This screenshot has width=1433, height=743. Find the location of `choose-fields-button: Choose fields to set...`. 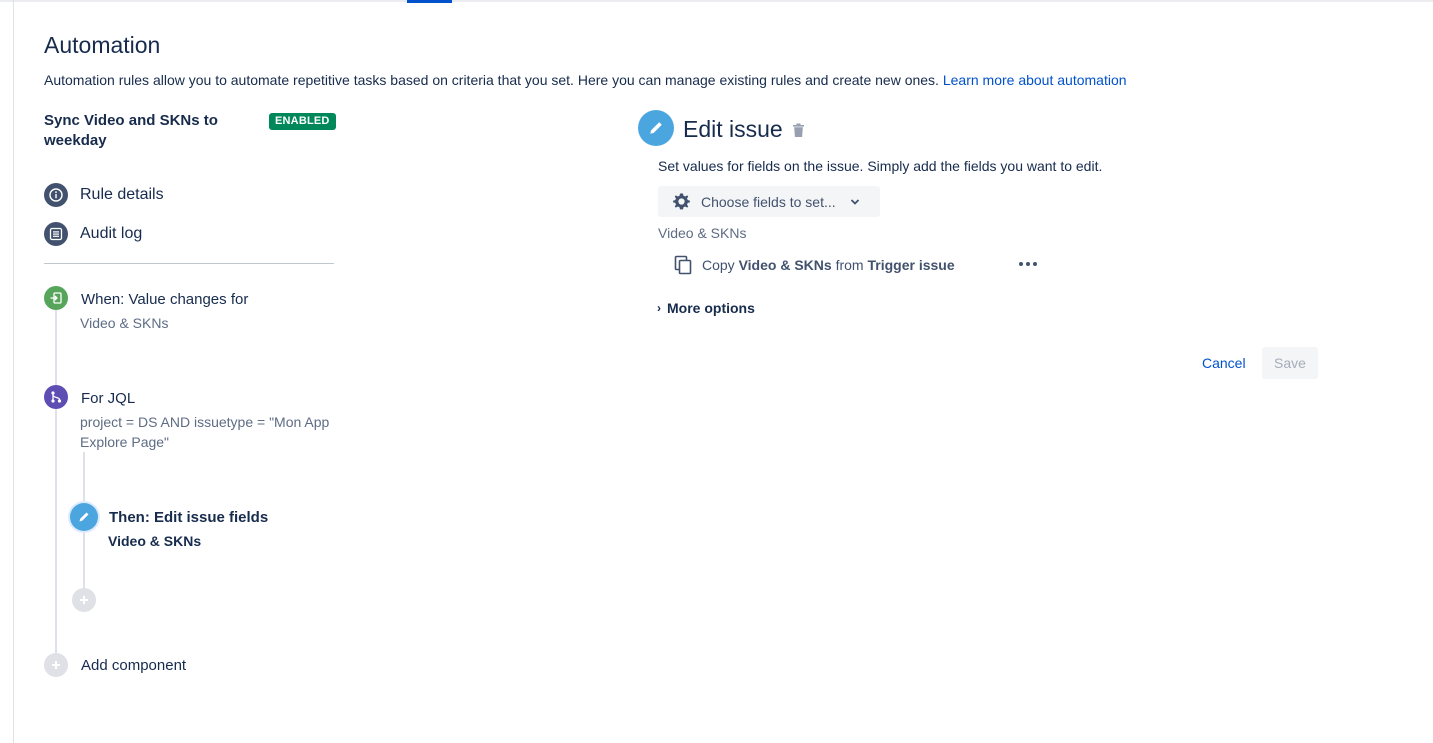

choose-fields-button: Choose fields to set... is located at coordinates (769, 201).